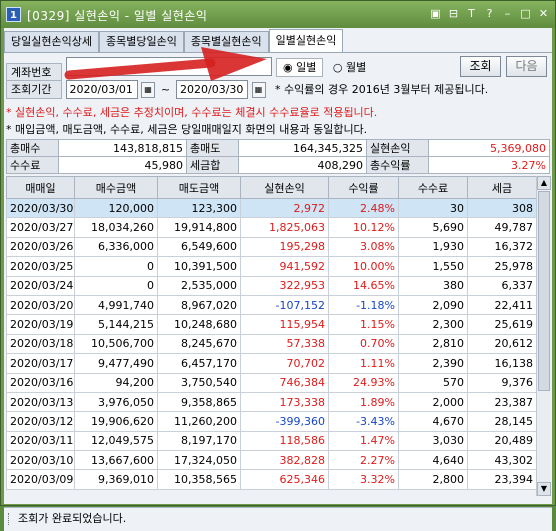 The height and width of the screenshot is (531, 556). Describe the element at coordinates (116, 208) in the screenshot. I see `cell-buy-amount: 120,000` at that location.